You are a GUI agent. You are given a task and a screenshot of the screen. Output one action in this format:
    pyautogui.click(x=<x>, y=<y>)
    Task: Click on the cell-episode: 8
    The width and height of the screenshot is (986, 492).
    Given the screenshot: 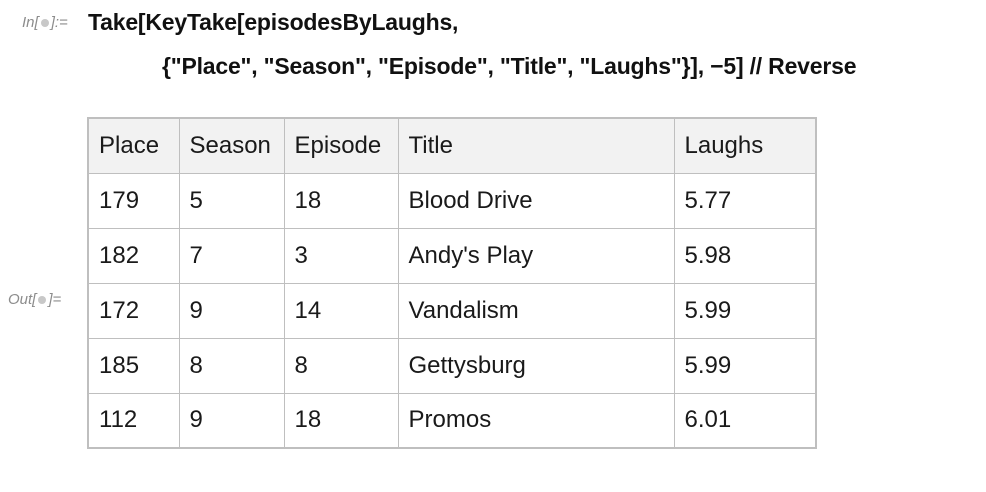 What is the action you would take?
    pyautogui.click(x=341, y=365)
    